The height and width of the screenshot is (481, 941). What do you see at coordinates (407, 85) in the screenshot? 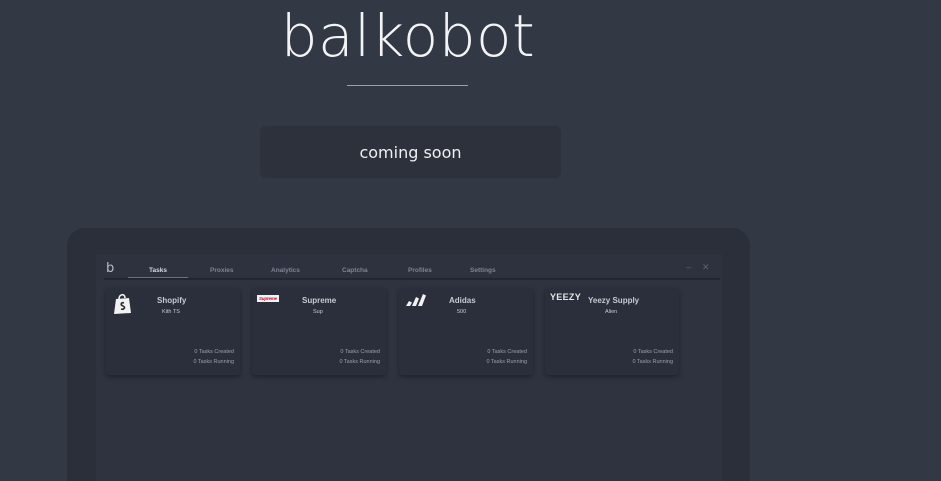
I see `brand-underline` at bounding box center [407, 85].